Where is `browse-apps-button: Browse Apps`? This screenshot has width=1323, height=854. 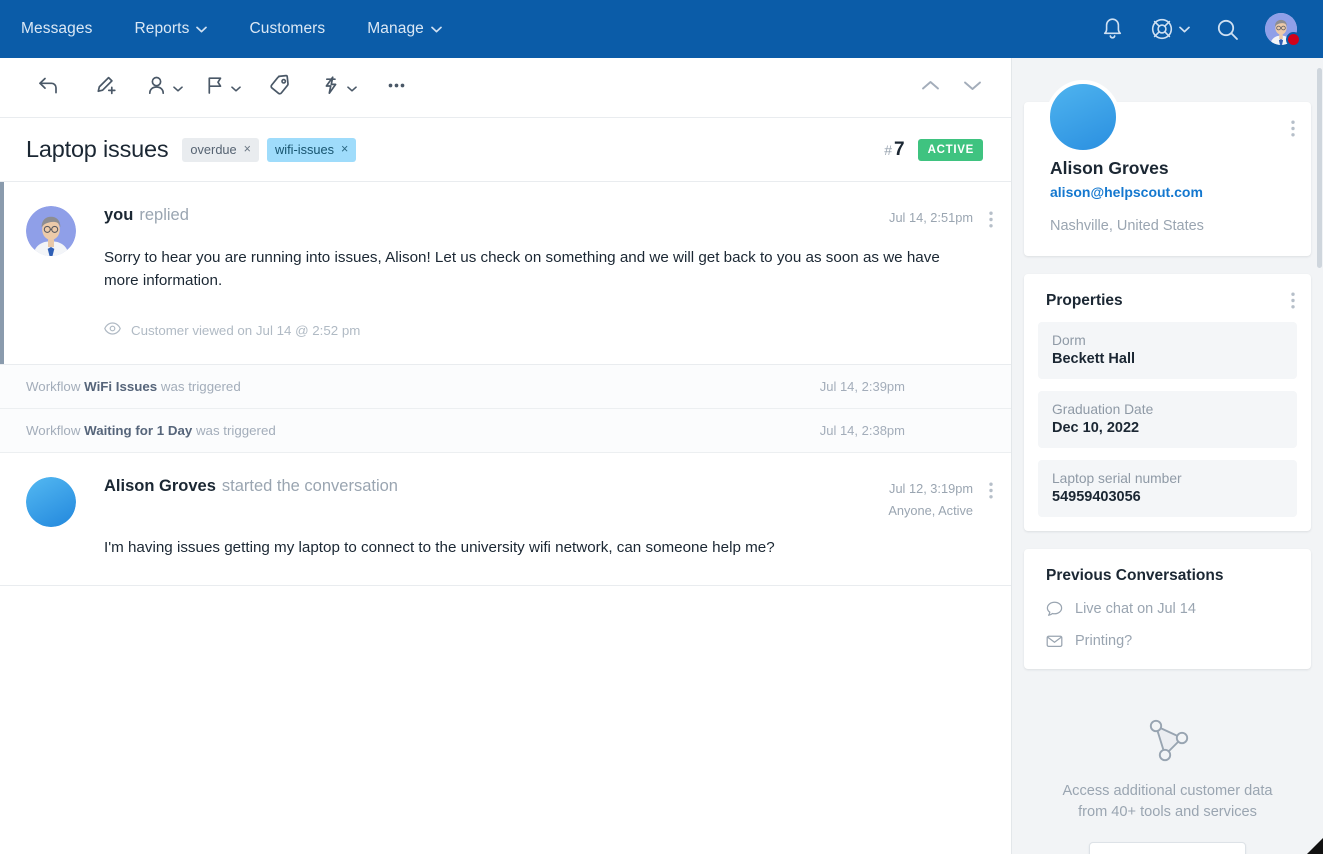 browse-apps-button: Browse Apps is located at coordinates (1167, 848).